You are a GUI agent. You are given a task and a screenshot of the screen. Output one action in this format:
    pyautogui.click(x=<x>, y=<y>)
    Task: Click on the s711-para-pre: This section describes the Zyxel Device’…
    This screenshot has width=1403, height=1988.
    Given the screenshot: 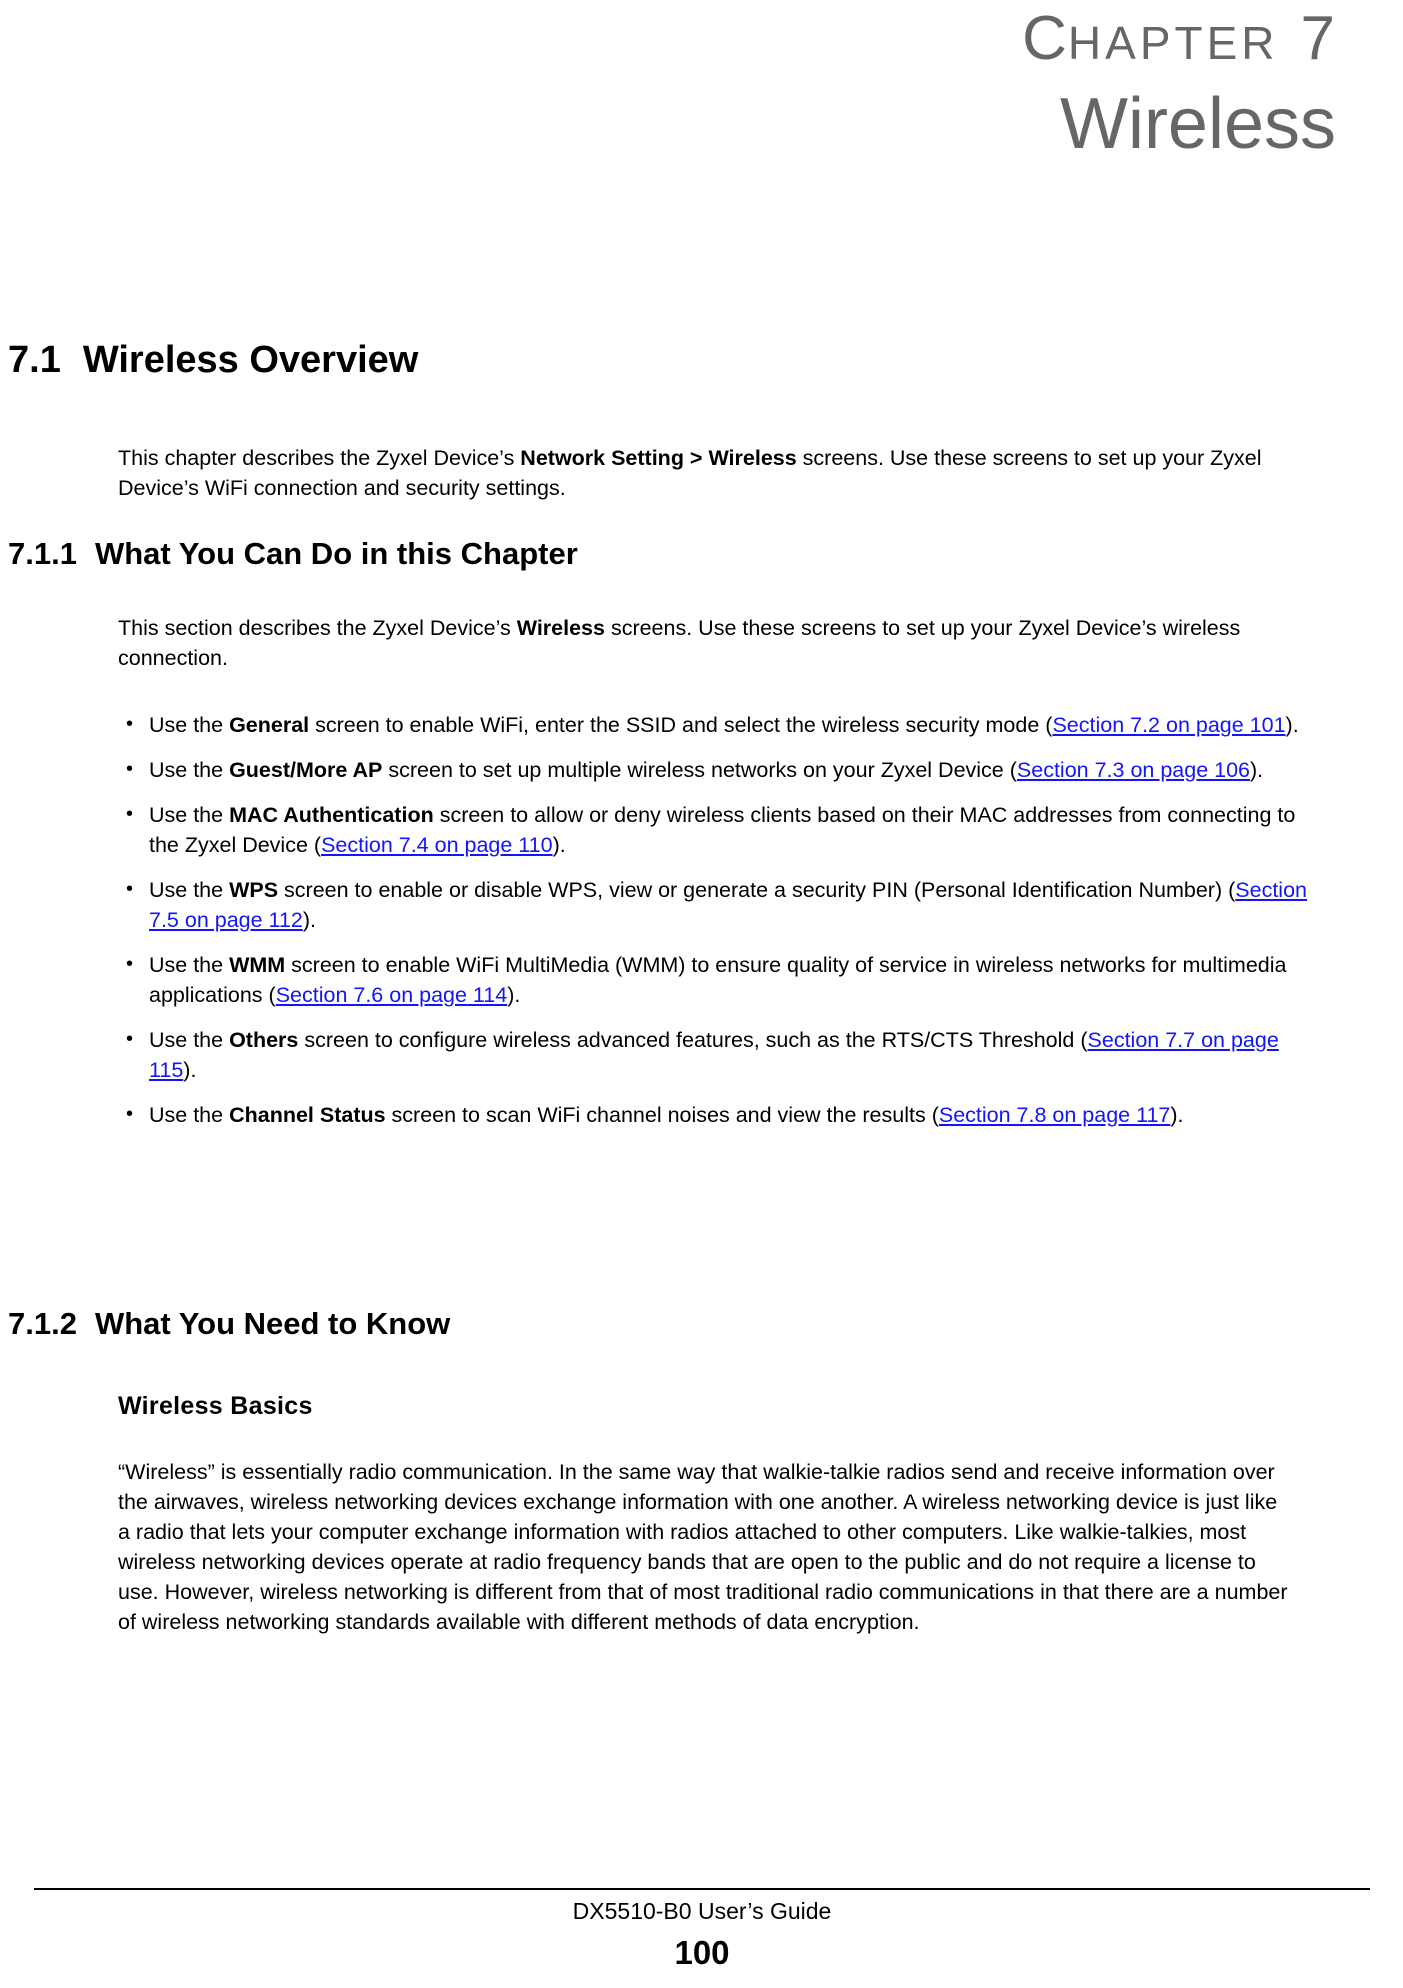 What is the action you would take?
    pyautogui.click(x=317, y=628)
    